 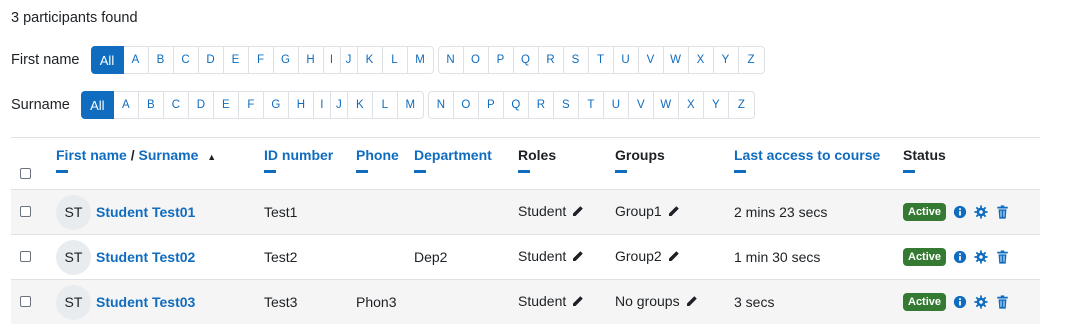 What do you see at coordinates (691, 105) in the screenshot?
I see `surname-letter-x: X` at bounding box center [691, 105].